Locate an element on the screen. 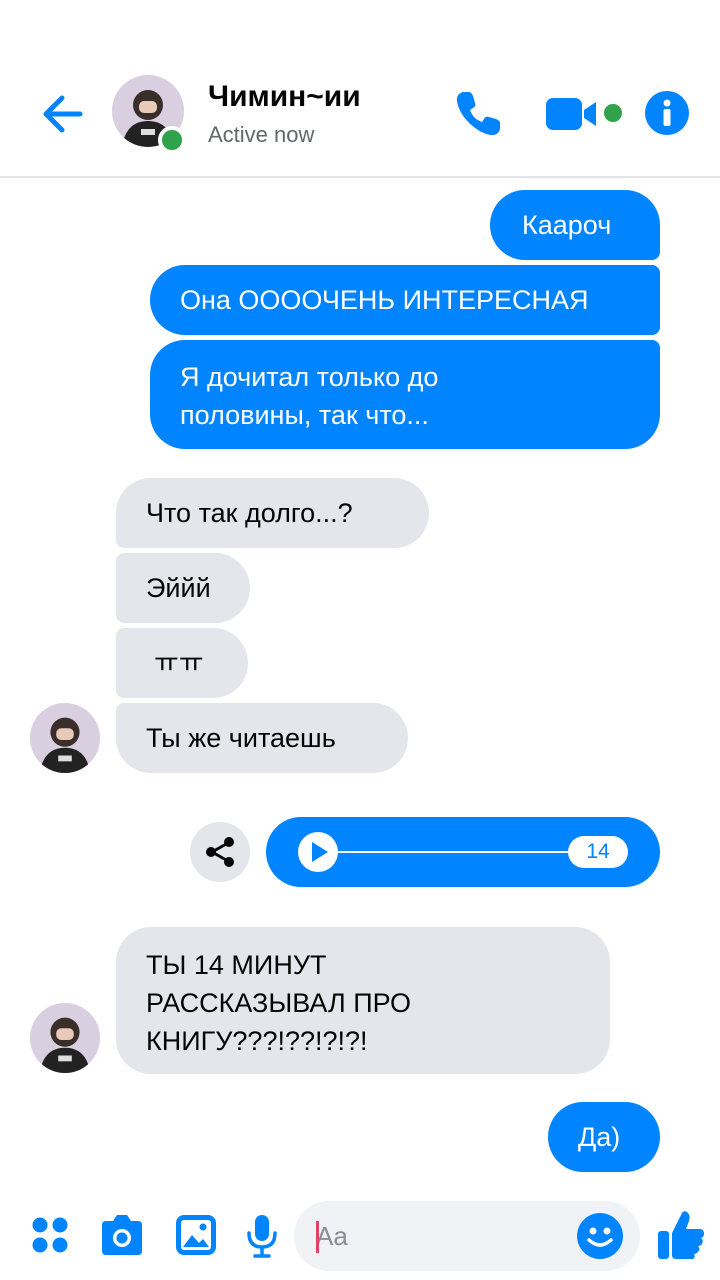 This screenshot has height=1280, width=720. play-icon is located at coordinates (320, 852).